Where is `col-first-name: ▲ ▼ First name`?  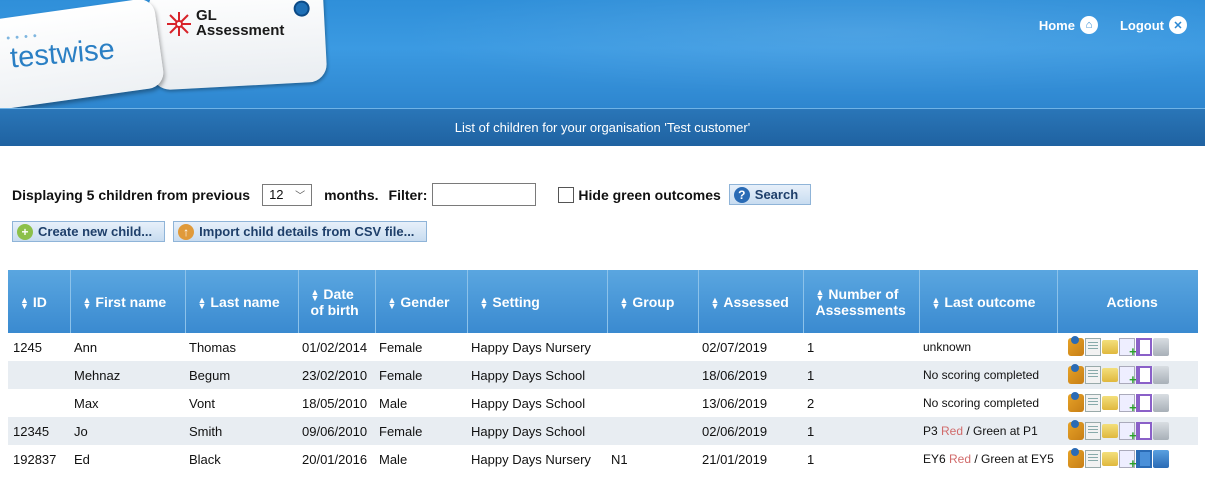 col-first-name: ▲ ▼ First name is located at coordinates (128, 301).